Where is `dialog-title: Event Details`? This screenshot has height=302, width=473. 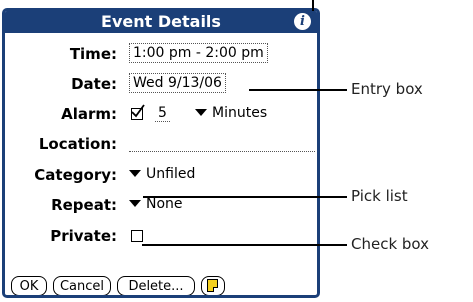
dialog-title: Event Details is located at coordinates (161, 21).